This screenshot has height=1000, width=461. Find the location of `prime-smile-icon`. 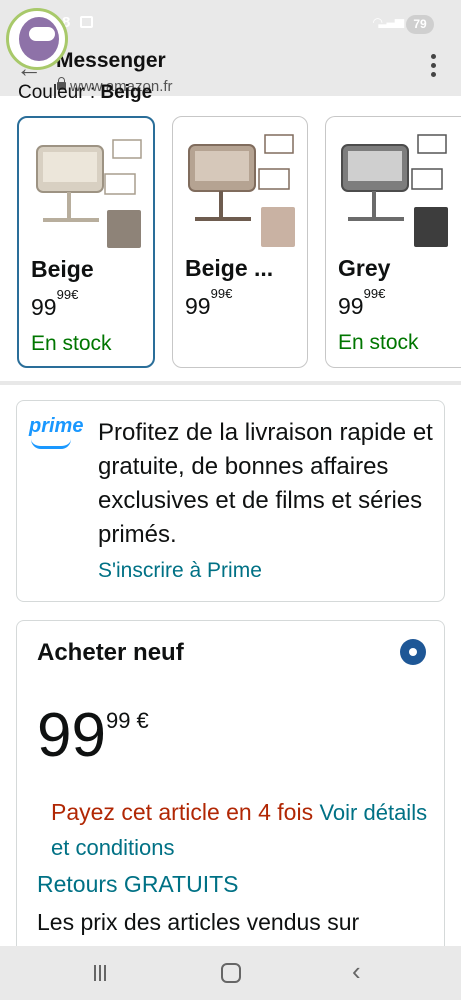

prime-smile-icon is located at coordinates (51, 444).